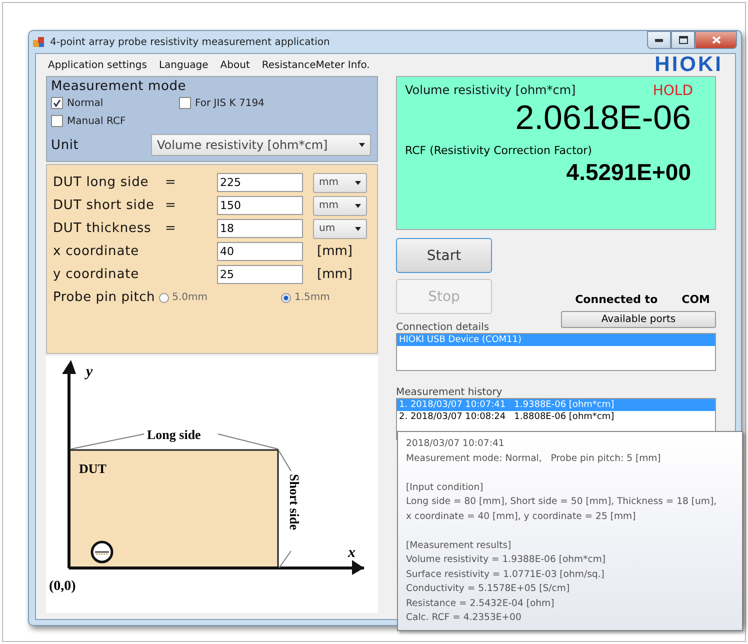  What do you see at coordinates (57, 103) in the screenshot?
I see `check-icon` at bounding box center [57, 103].